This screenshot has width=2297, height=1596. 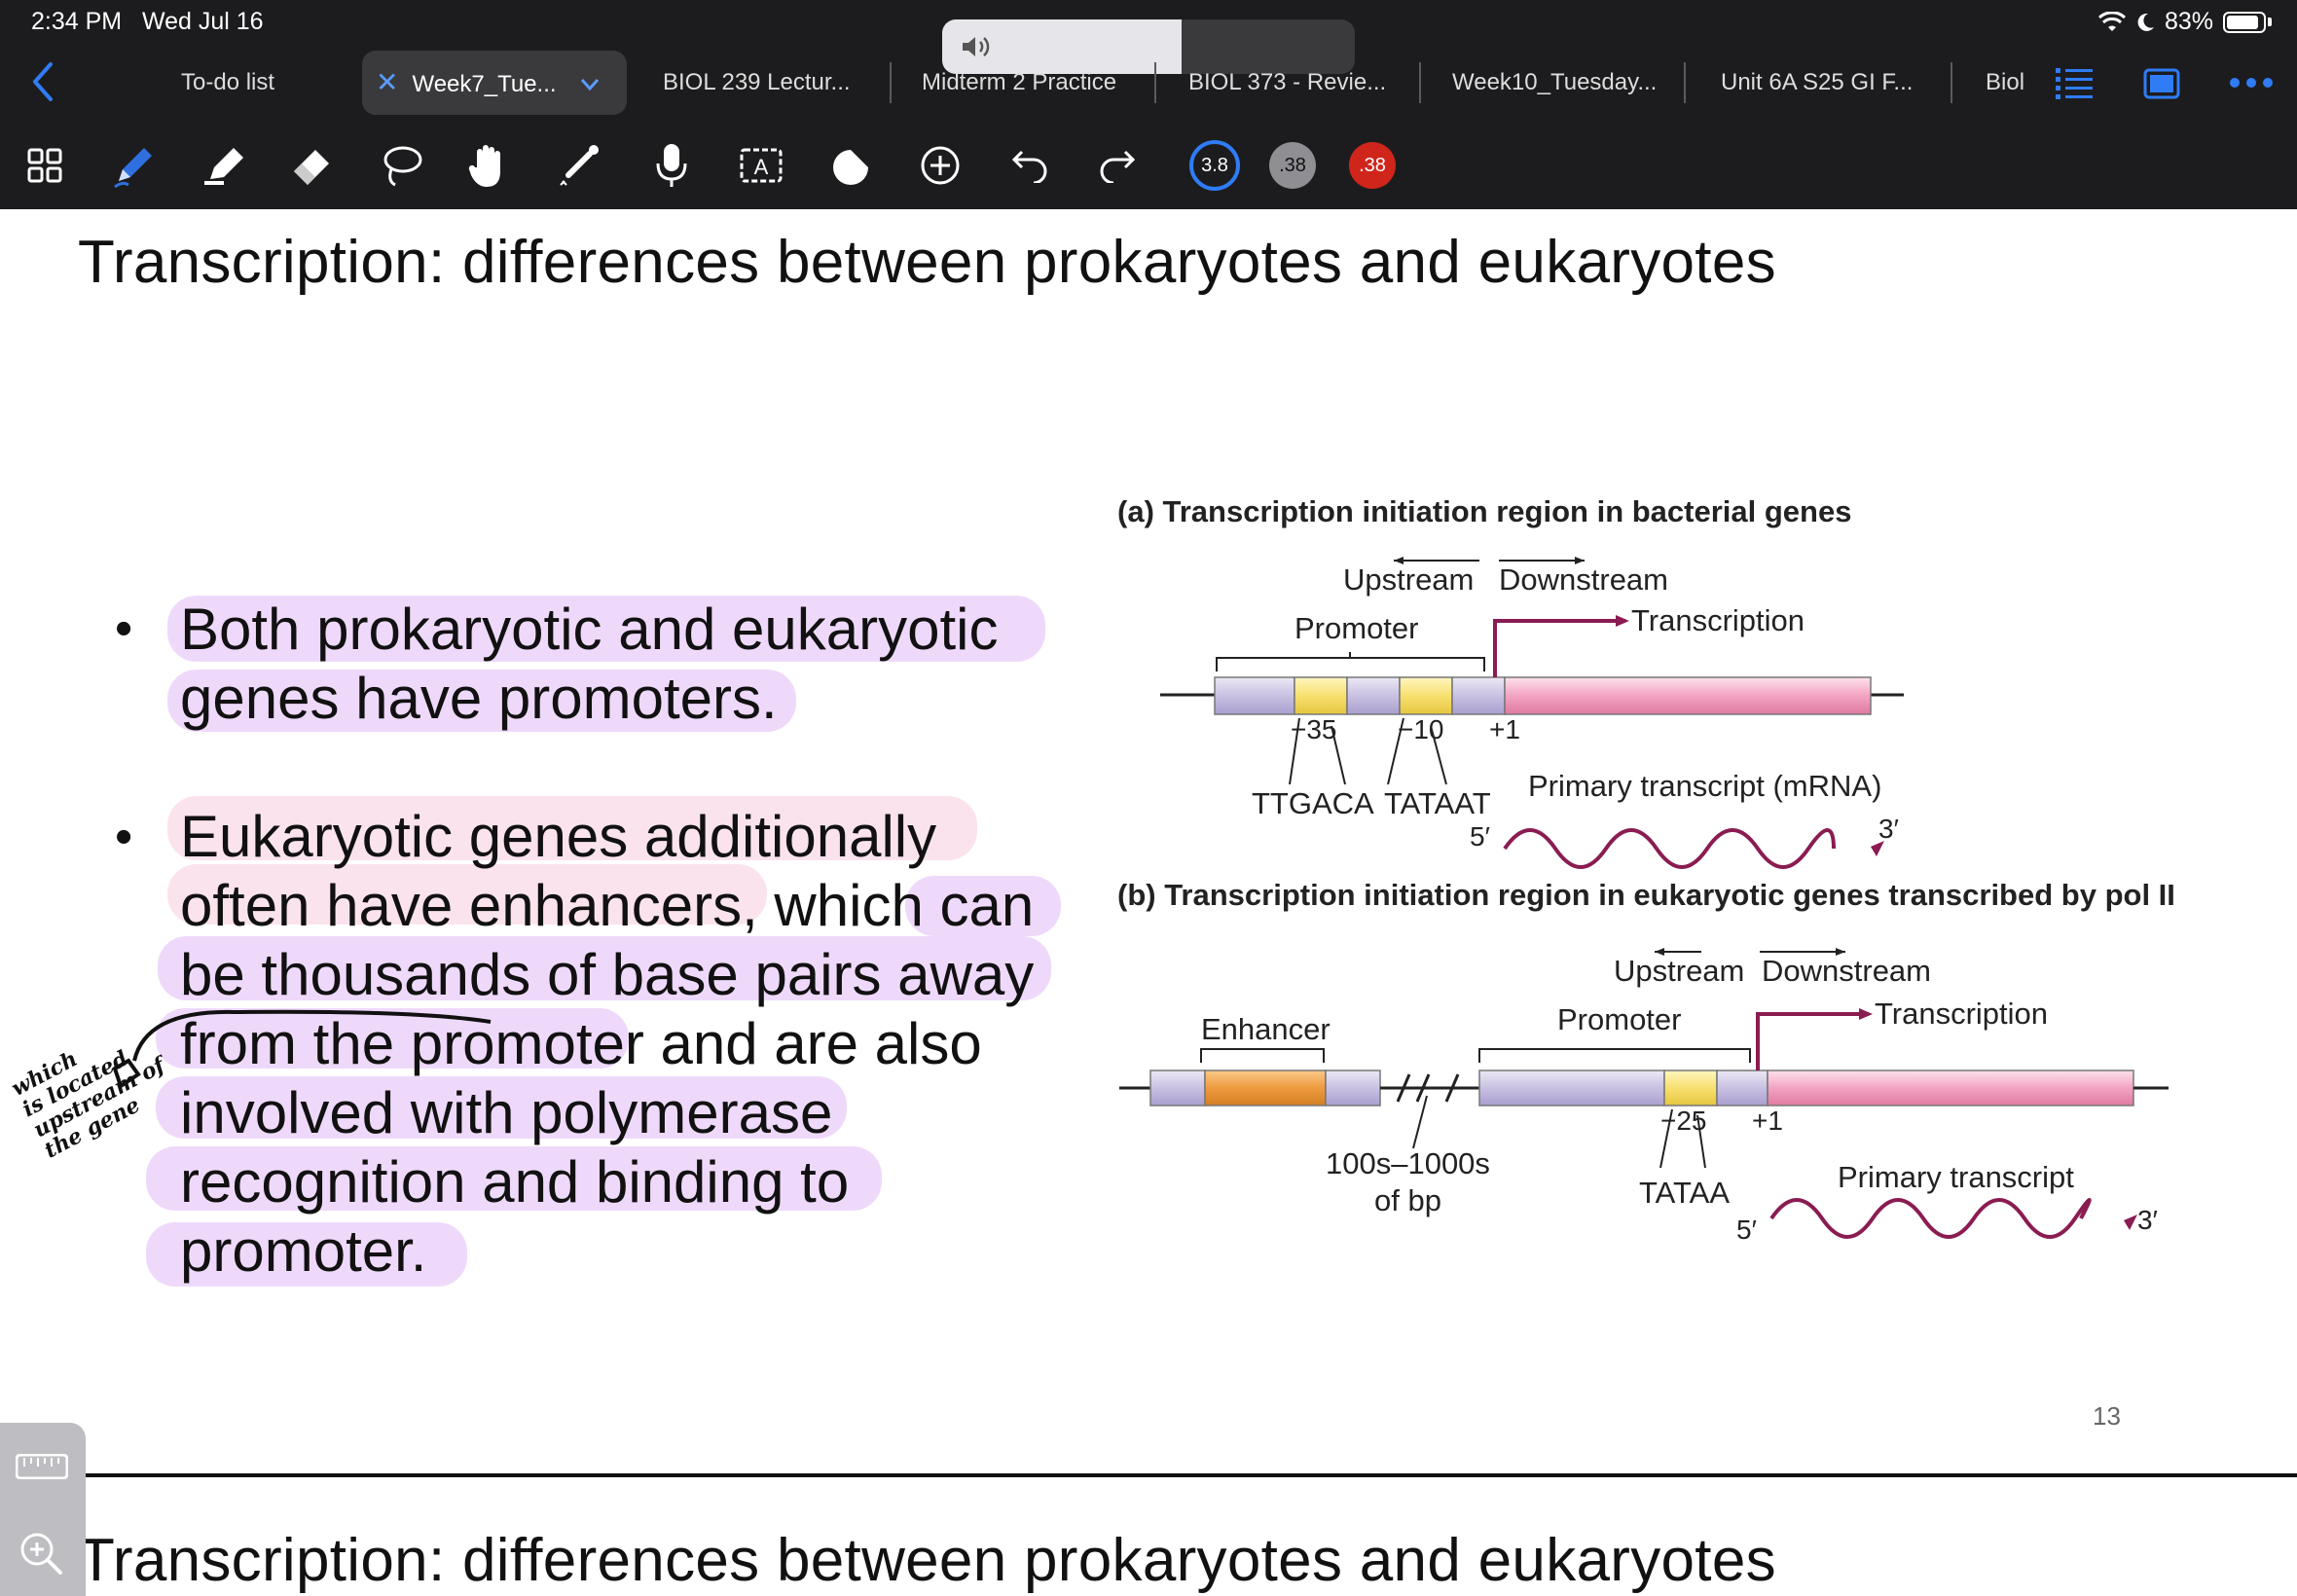 I want to click on fig-a-tataat: TATAAT, so click(x=1437, y=803).